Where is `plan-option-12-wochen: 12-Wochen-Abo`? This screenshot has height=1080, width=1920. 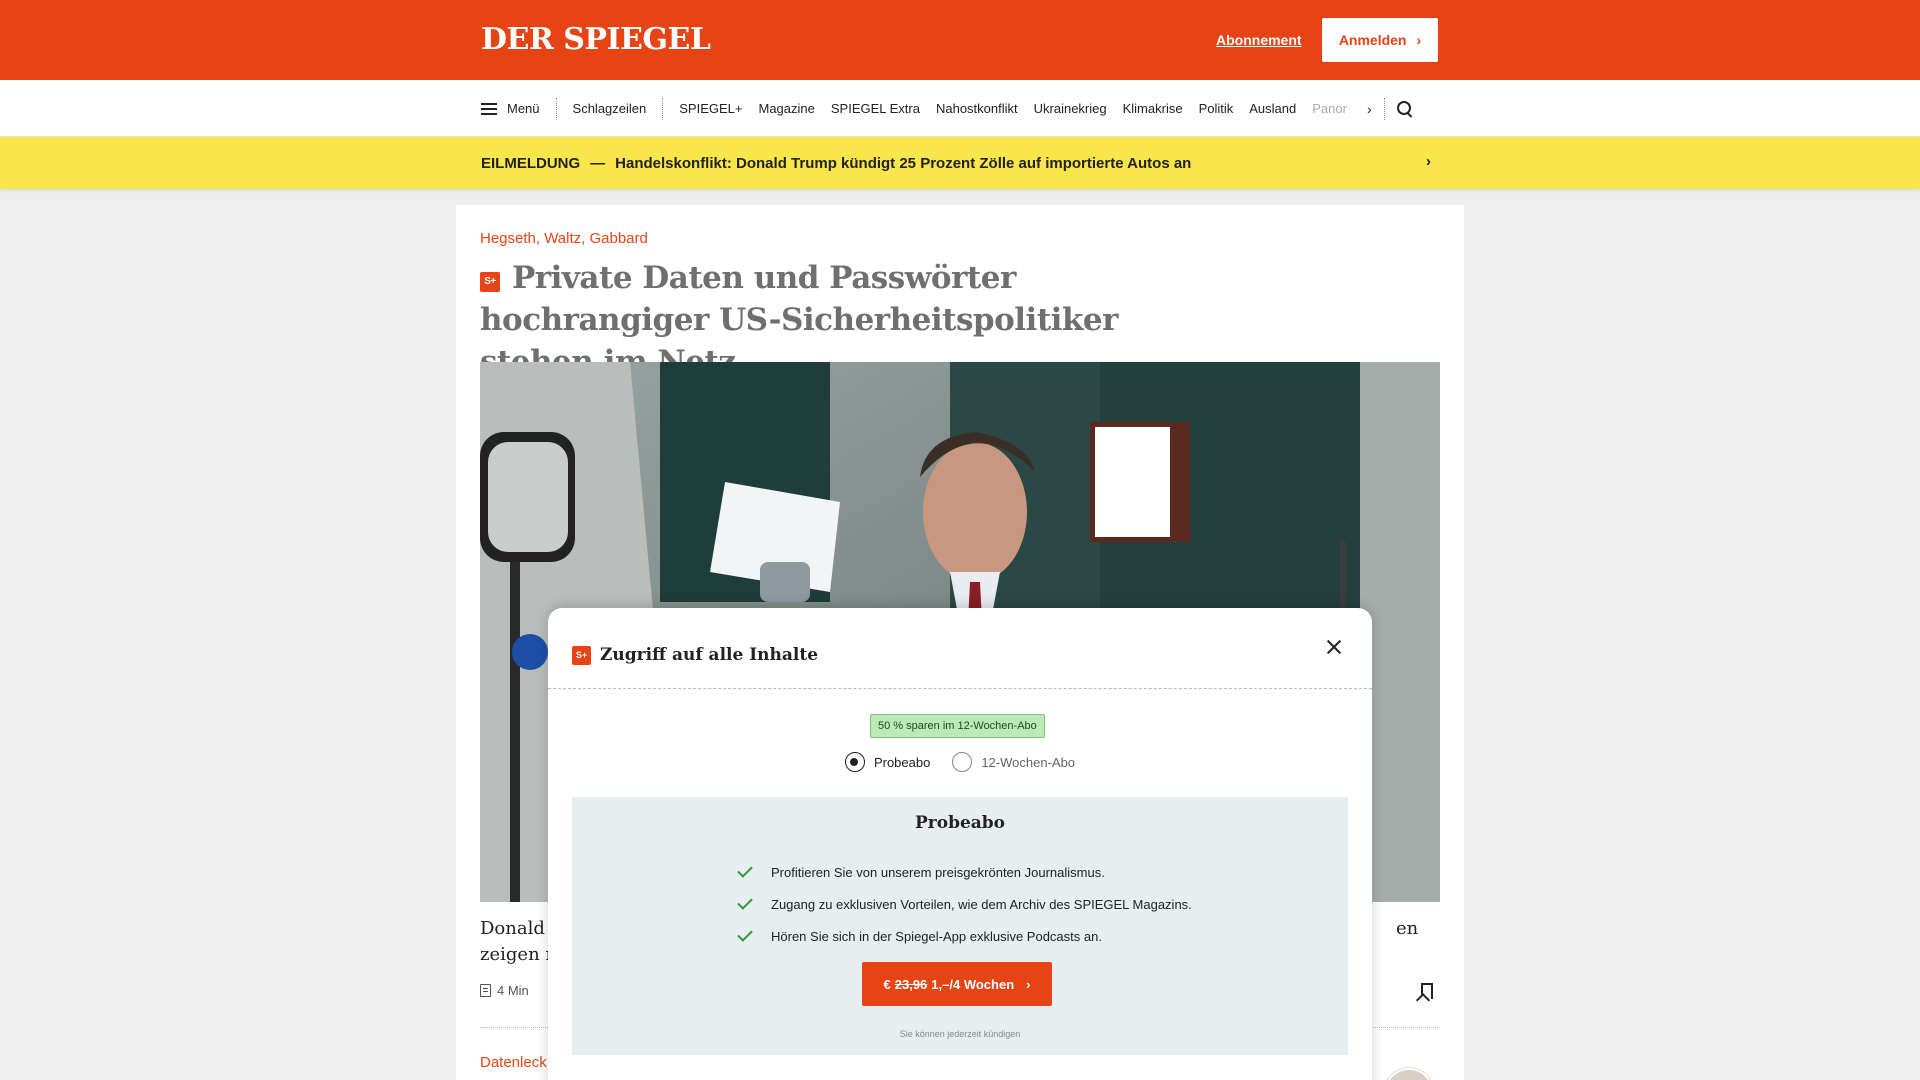
plan-option-12-wochen: 12-Wochen-Abo is located at coordinates (1013, 762).